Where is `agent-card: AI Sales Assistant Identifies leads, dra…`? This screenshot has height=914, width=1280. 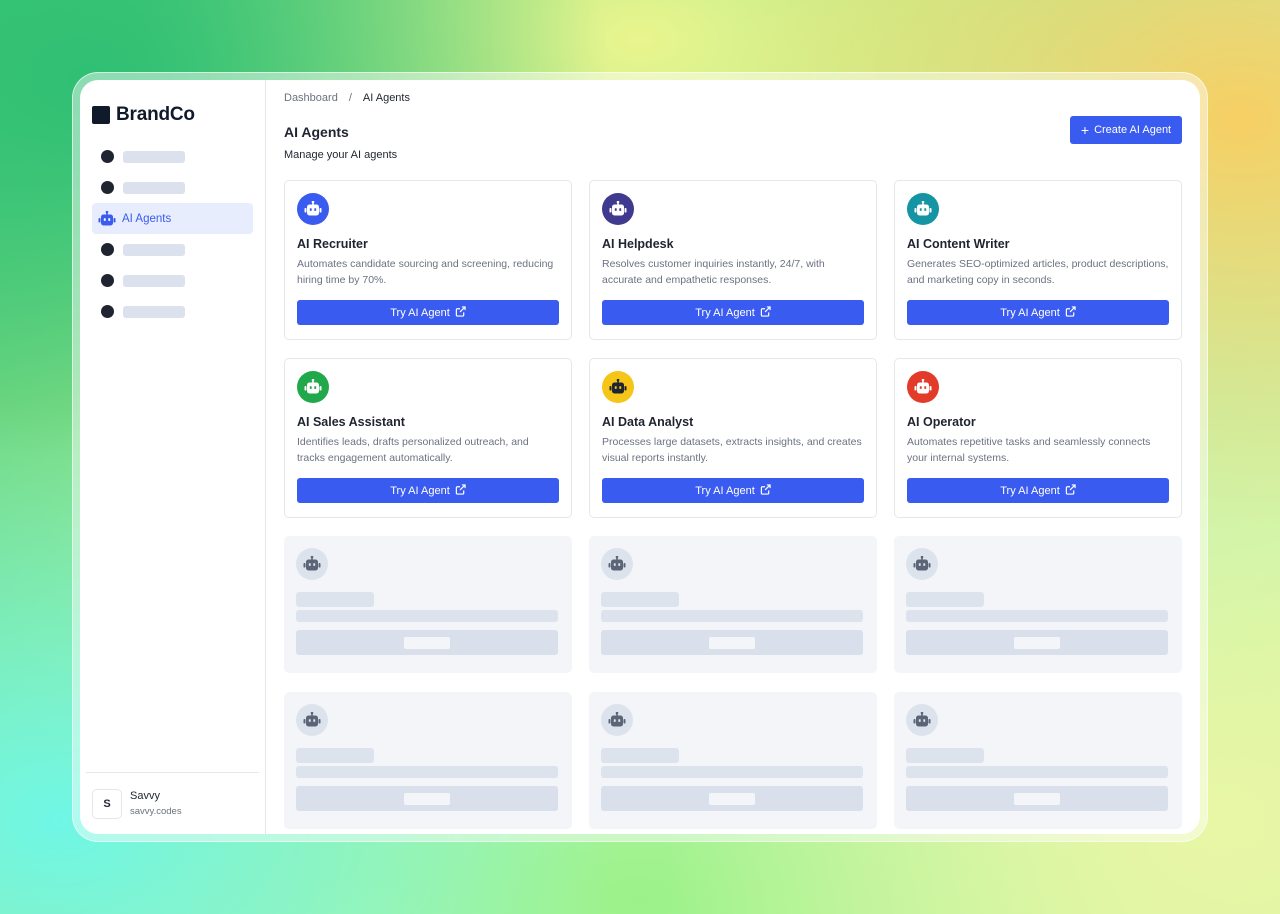 agent-card: AI Sales Assistant Identifies leads, dra… is located at coordinates (428, 438).